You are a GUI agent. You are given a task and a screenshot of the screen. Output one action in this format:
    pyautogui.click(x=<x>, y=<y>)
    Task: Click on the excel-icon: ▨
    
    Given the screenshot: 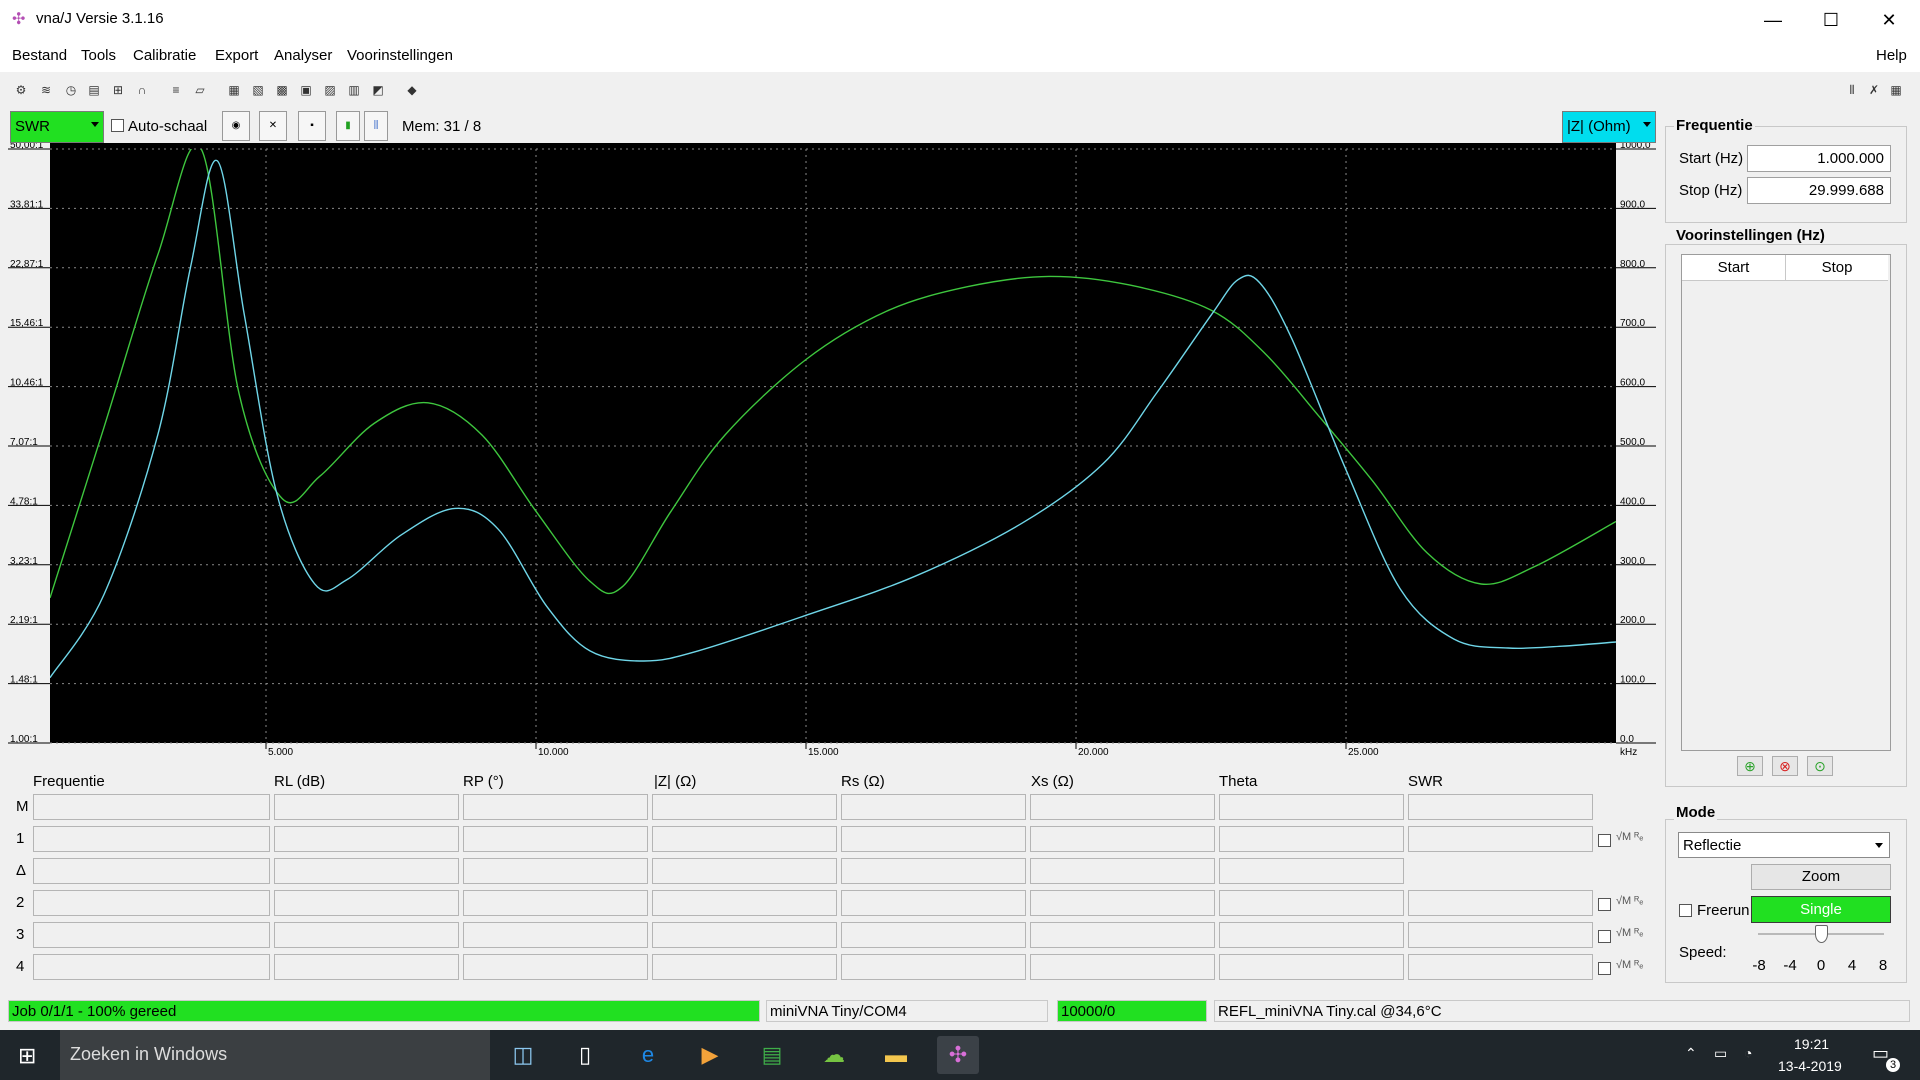 What is the action you would take?
    pyautogui.click(x=330, y=90)
    